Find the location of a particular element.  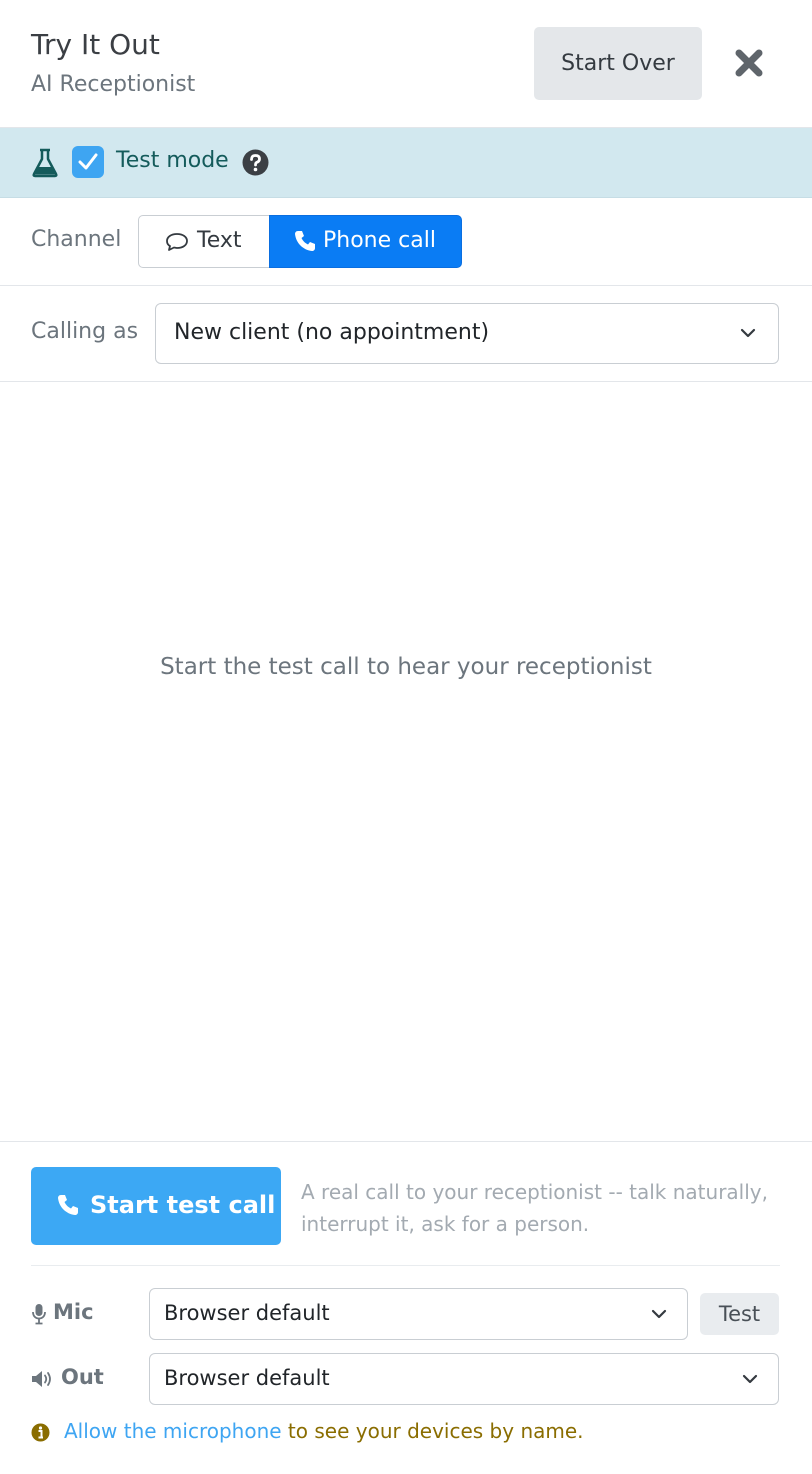

mic-label: Mic is located at coordinates (81, 1314).